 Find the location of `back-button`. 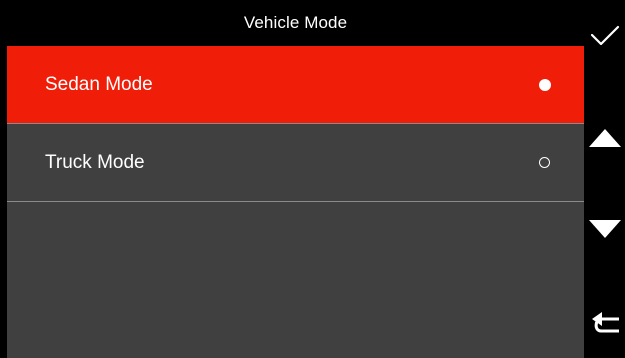

back-button is located at coordinates (604, 322).